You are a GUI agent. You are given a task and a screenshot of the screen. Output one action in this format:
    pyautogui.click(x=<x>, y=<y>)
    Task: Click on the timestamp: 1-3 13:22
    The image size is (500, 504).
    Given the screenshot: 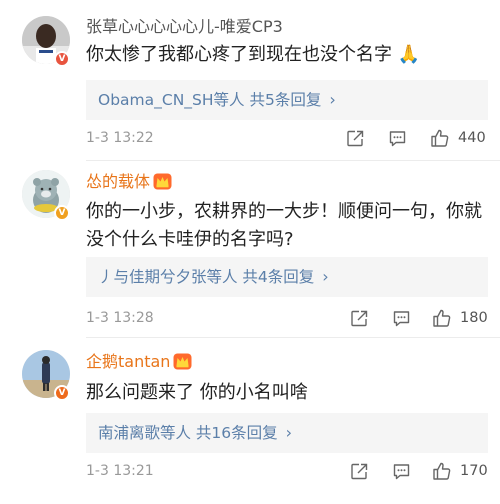 What is the action you would take?
    pyautogui.click(x=120, y=138)
    